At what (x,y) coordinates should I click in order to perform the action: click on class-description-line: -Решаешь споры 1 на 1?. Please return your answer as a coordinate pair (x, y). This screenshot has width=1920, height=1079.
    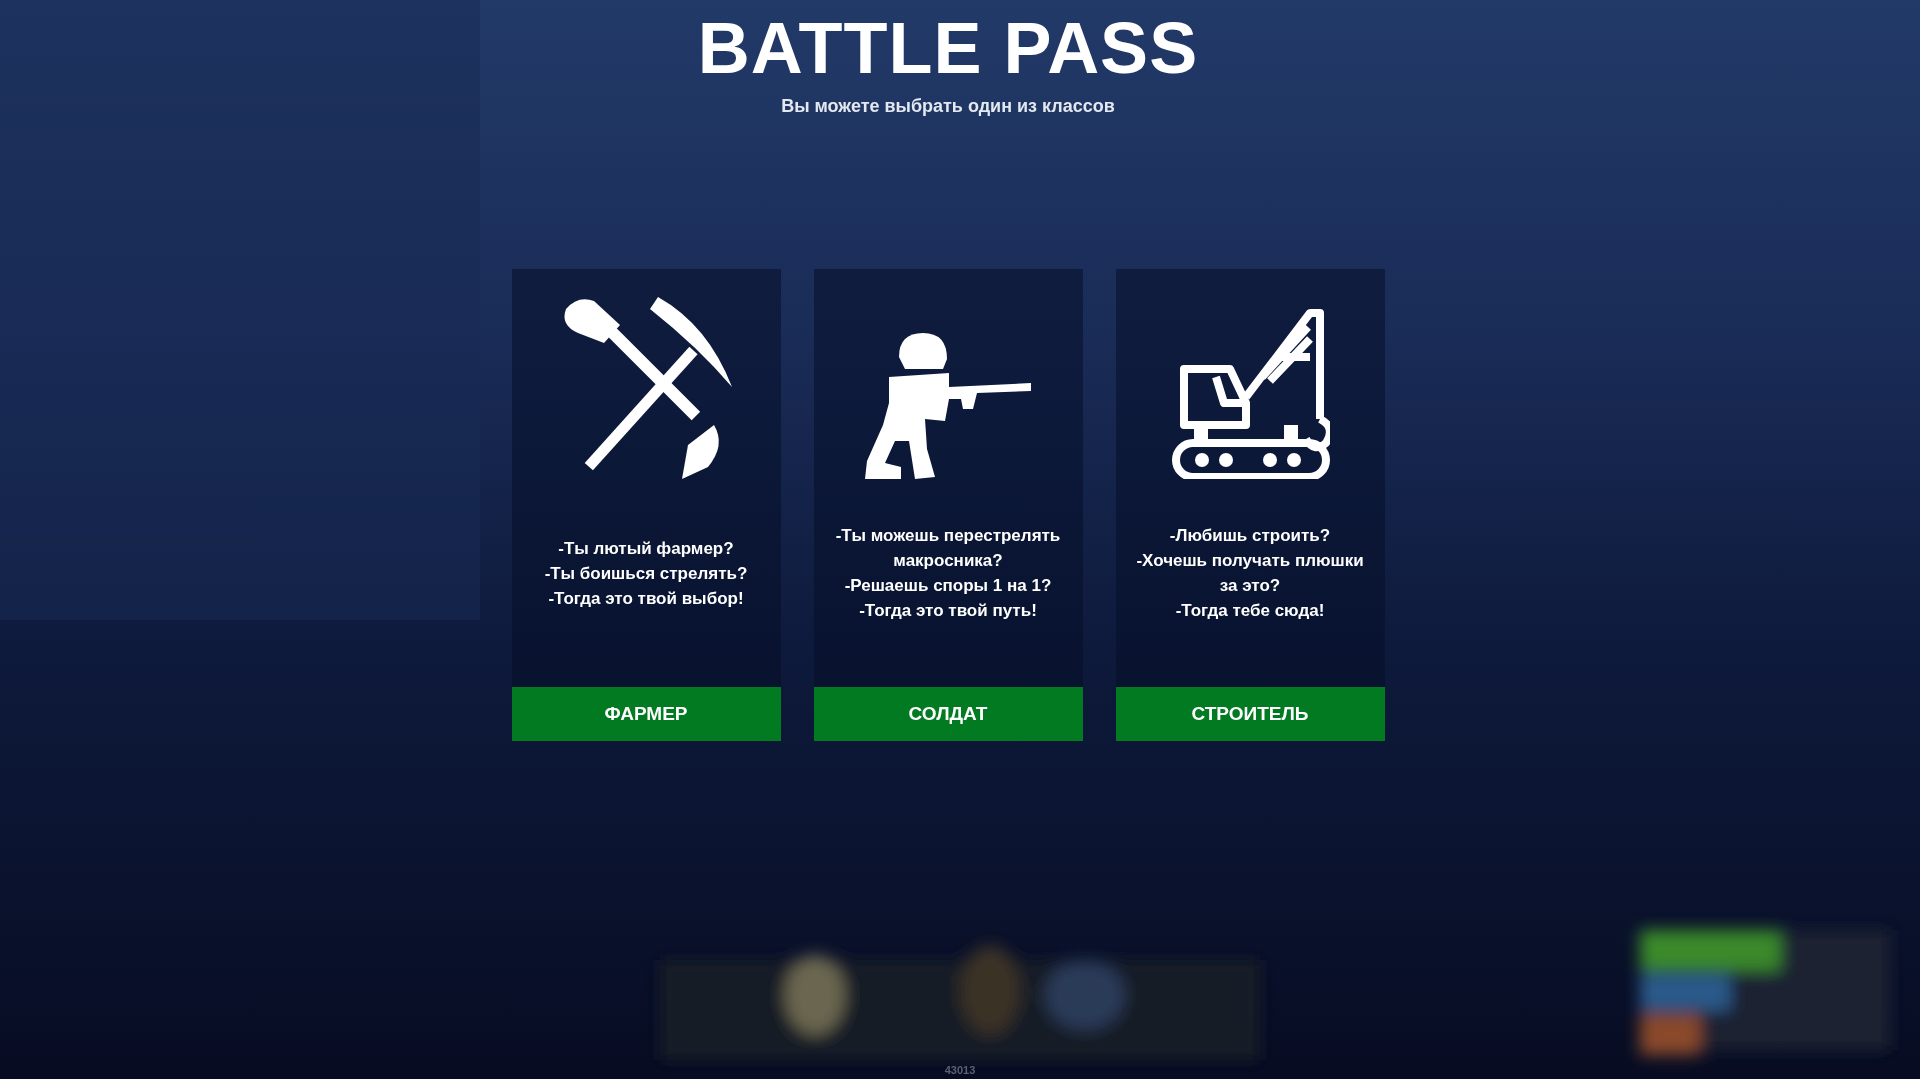
    Looking at the image, I should click on (948, 586).